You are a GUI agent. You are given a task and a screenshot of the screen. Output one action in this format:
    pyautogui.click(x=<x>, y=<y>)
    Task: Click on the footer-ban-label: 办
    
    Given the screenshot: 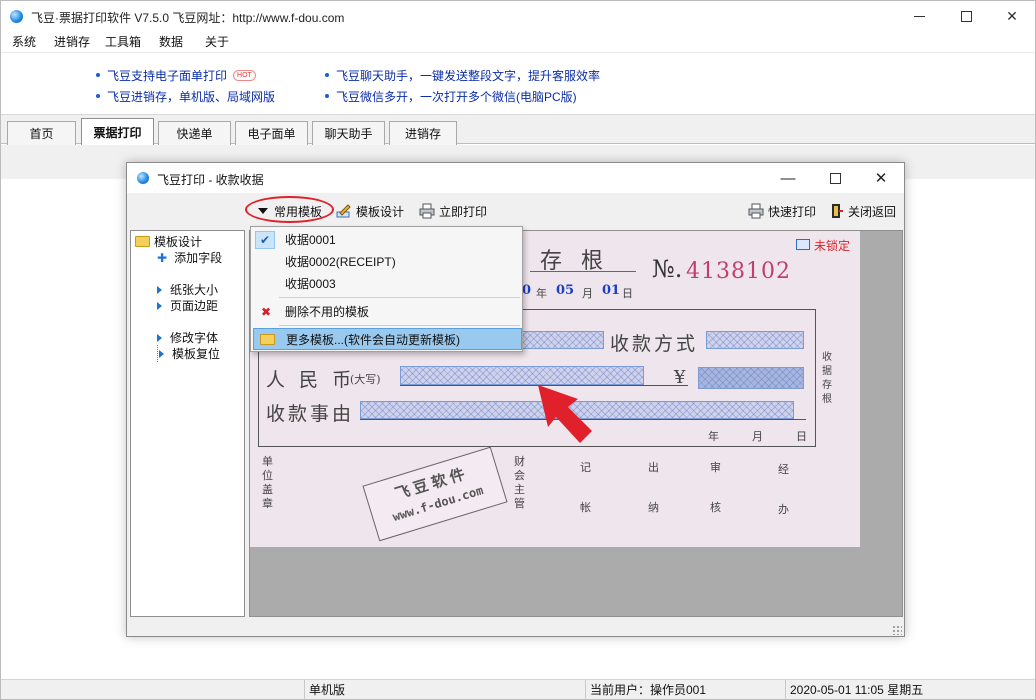 What is the action you would take?
    pyautogui.click(x=783, y=509)
    